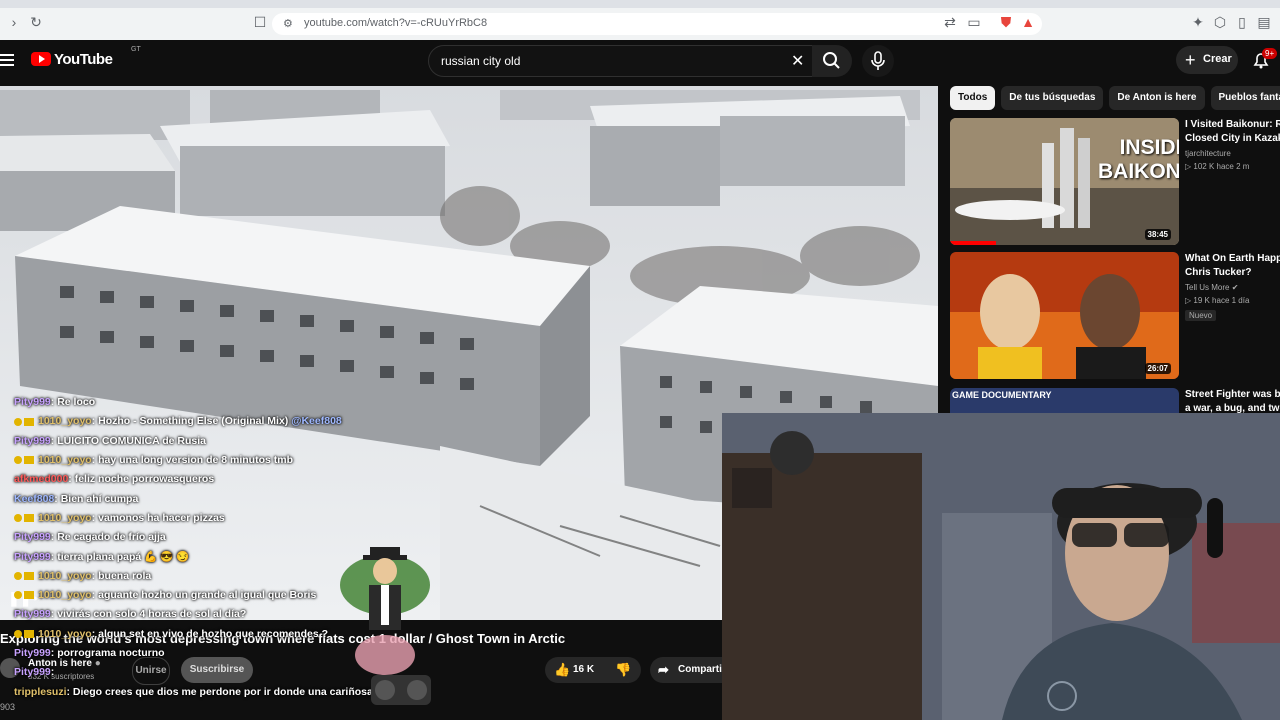 This screenshot has width=1280, height=720. What do you see at coordinates (1052, 98) in the screenshot?
I see `chip-1: De tus búsquedas` at bounding box center [1052, 98].